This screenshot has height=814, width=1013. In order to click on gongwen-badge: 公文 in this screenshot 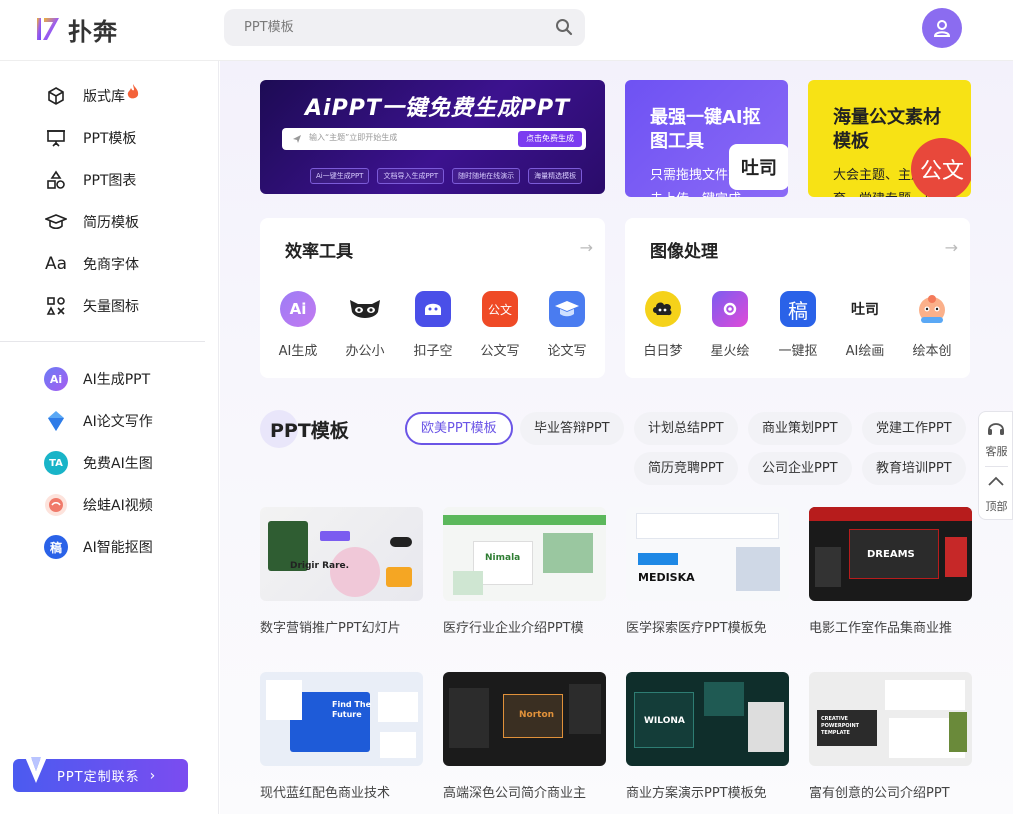, I will do `click(941, 167)`.